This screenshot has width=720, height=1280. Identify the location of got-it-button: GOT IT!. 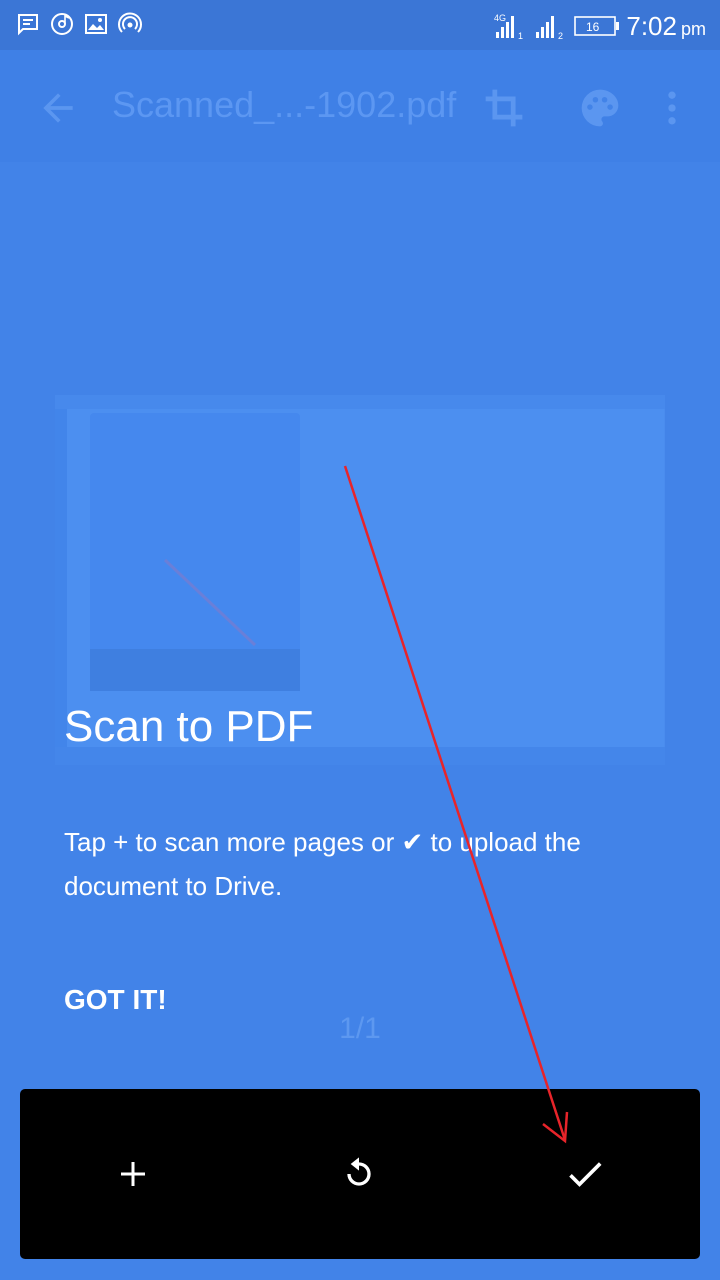
(115, 1000).